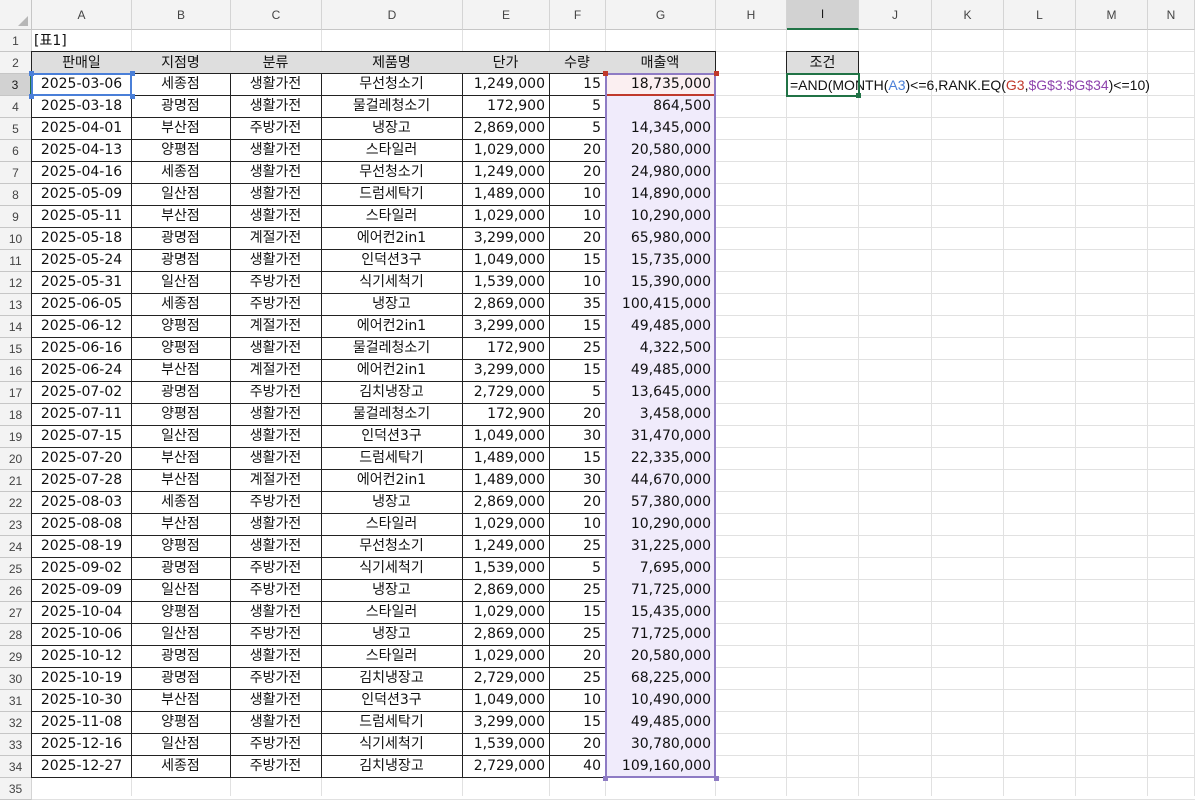  What do you see at coordinates (16, 151) in the screenshot?
I see `row-header-6: 6` at bounding box center [16, 151].